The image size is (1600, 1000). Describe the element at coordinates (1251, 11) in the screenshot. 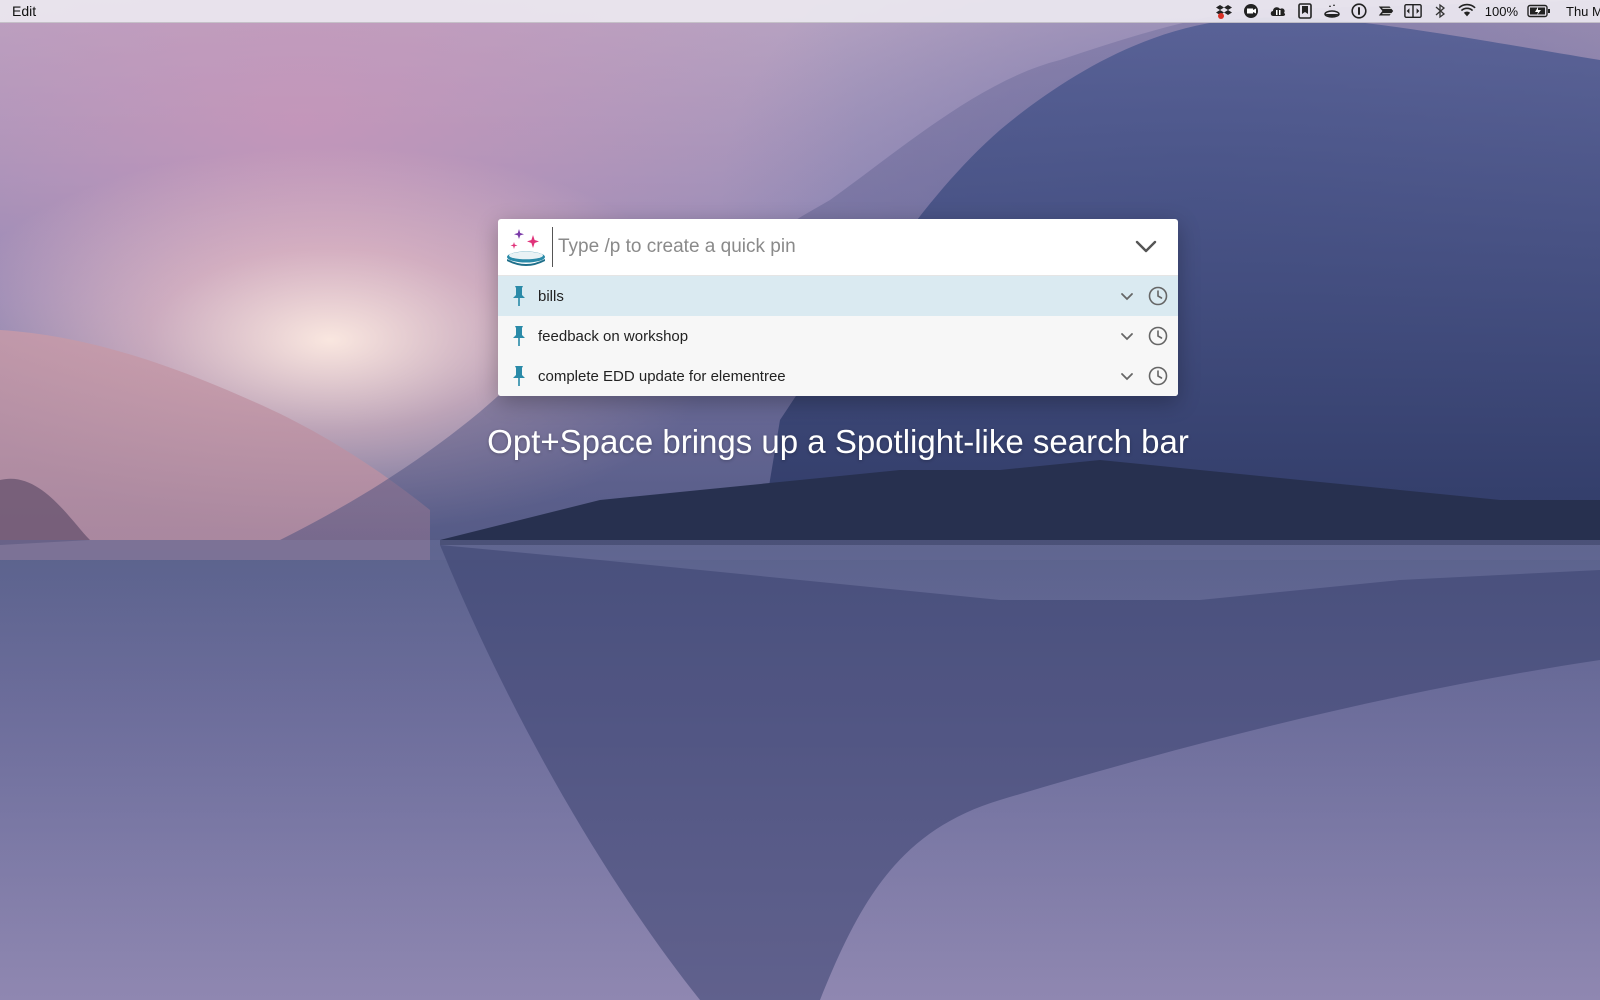

I see `record-icon` at that location.